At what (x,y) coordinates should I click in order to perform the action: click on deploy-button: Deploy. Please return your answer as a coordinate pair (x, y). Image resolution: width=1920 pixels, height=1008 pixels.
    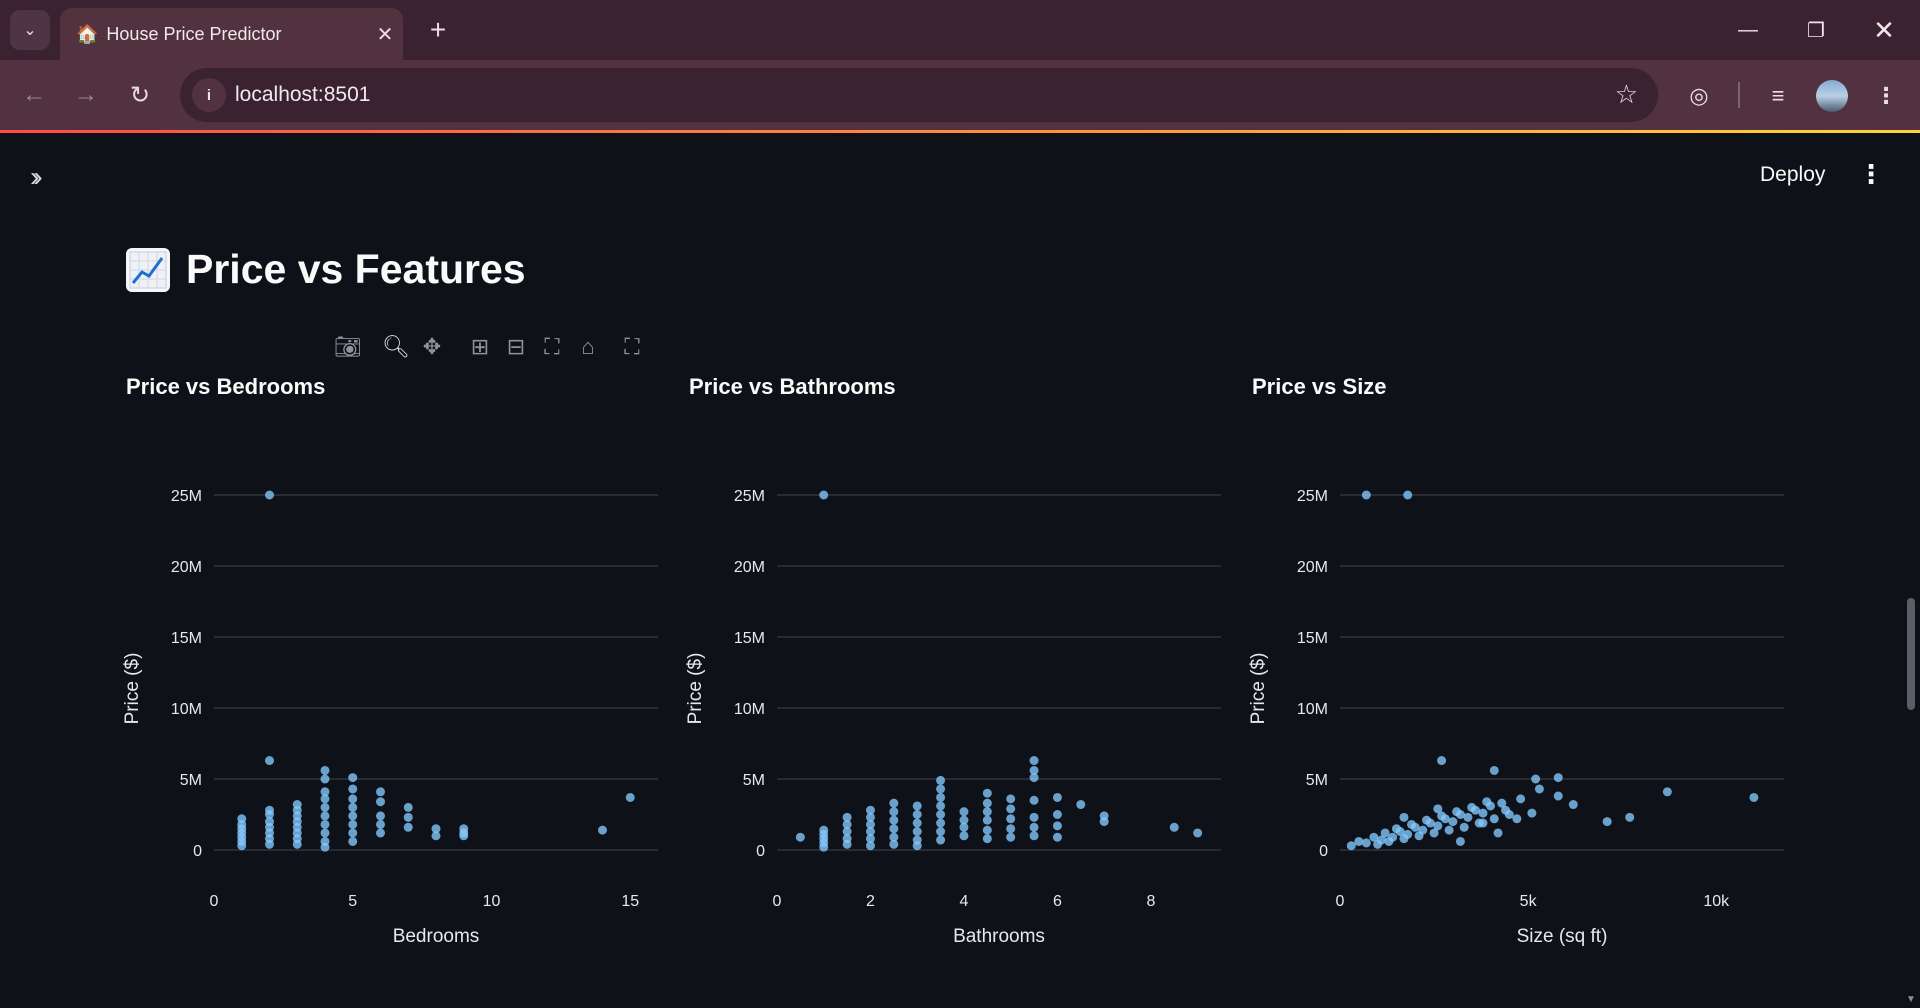
    Looking at the image, I should click on (1792, 175).